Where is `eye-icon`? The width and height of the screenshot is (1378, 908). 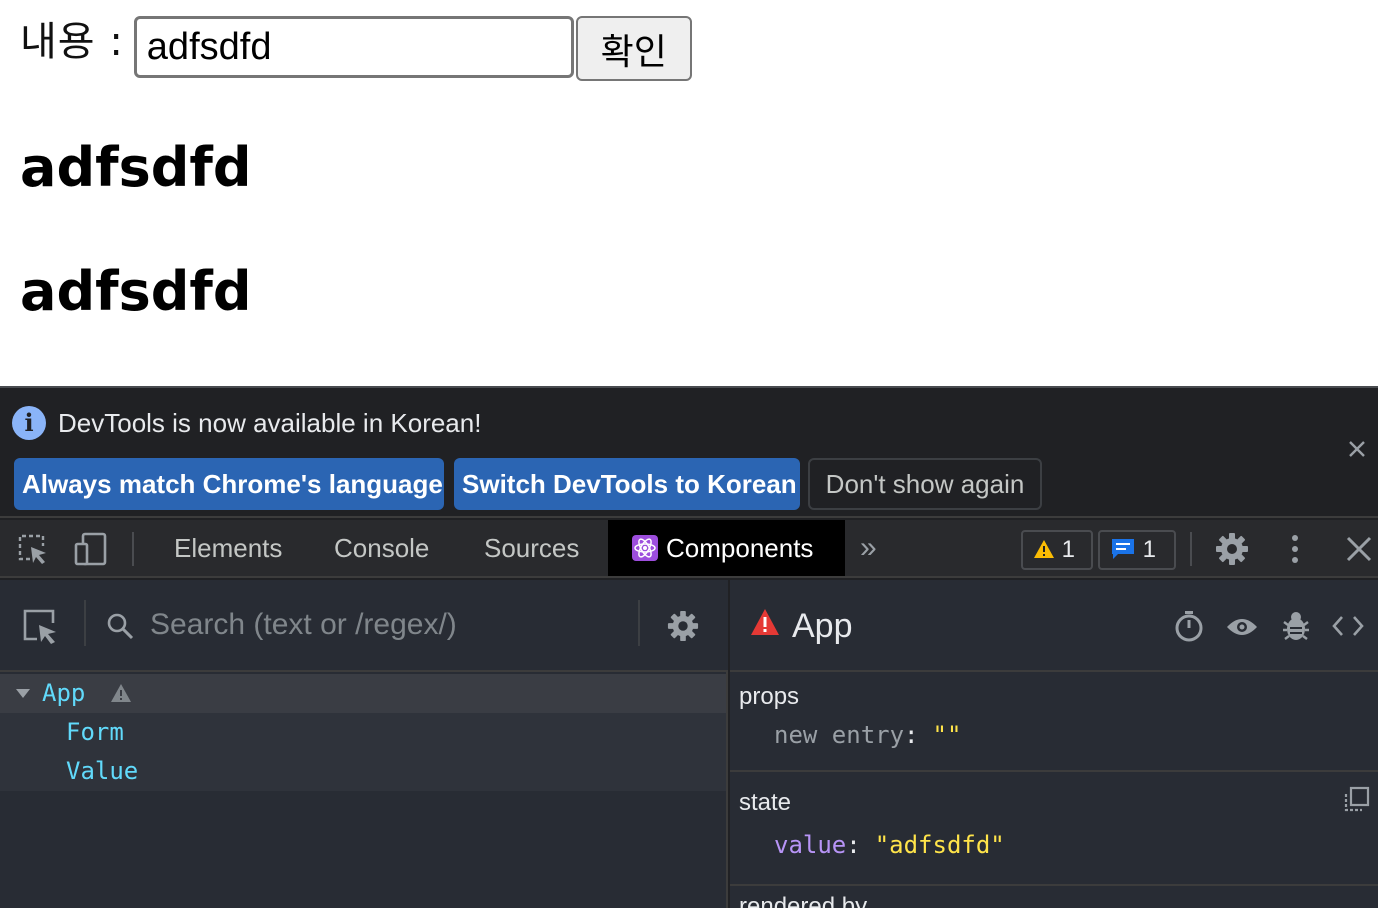
eye-icon is located at coordinates (1242, 629).